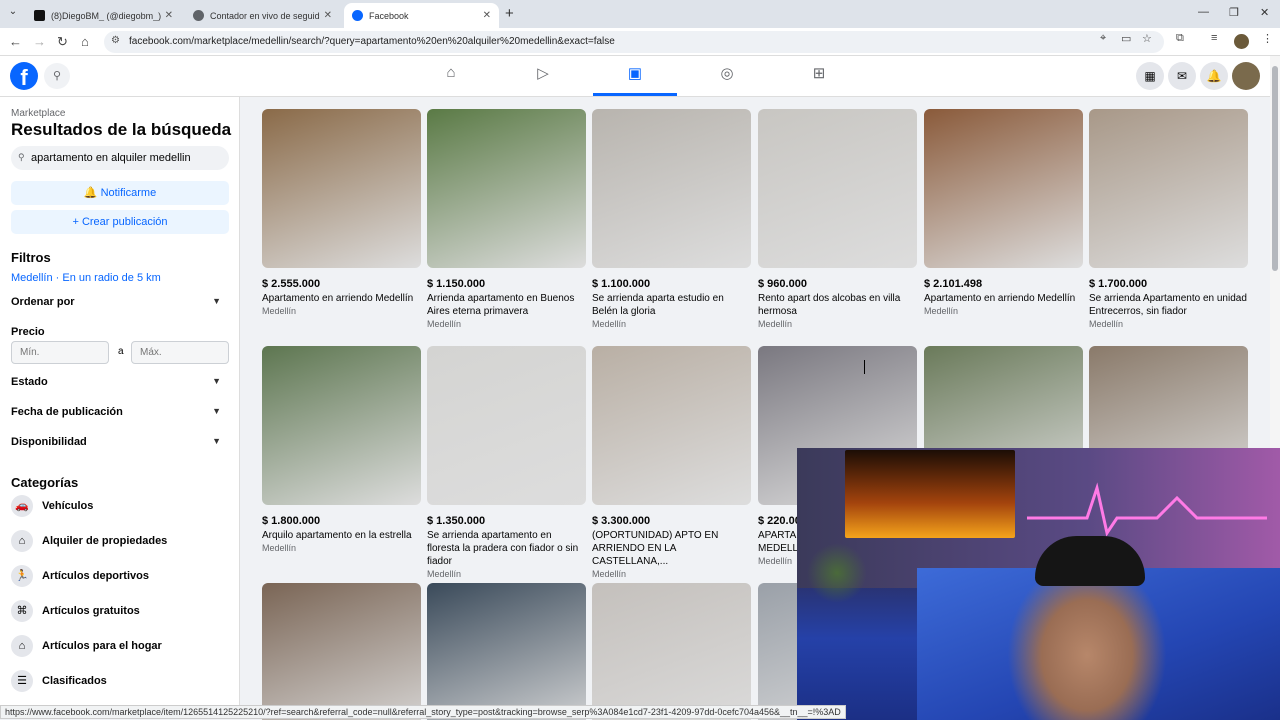 This screenshot has width=1280, height=720. I want to click on category-sporting-goods: 🏃 Artículos deportivos, so click(120, 577).